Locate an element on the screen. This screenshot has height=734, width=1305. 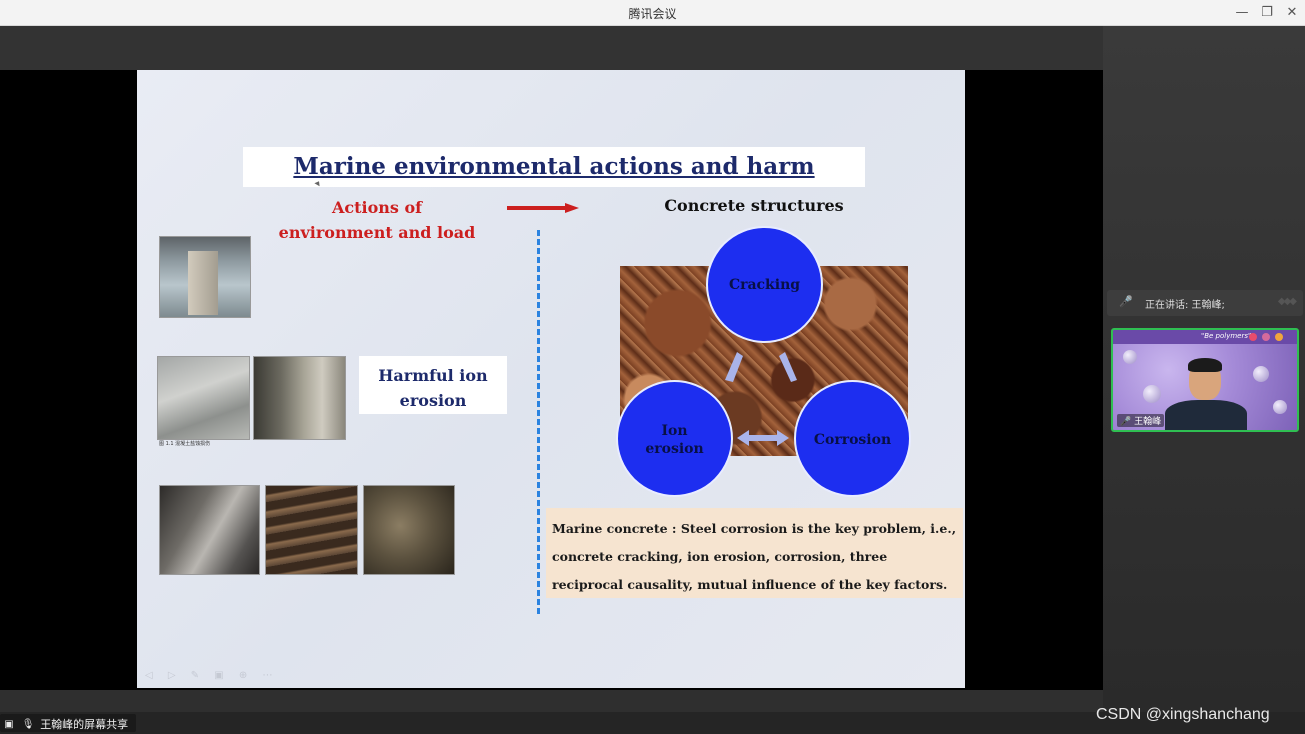
concrete-structures-label: Concrete structures is located at coordinates (754, 205).